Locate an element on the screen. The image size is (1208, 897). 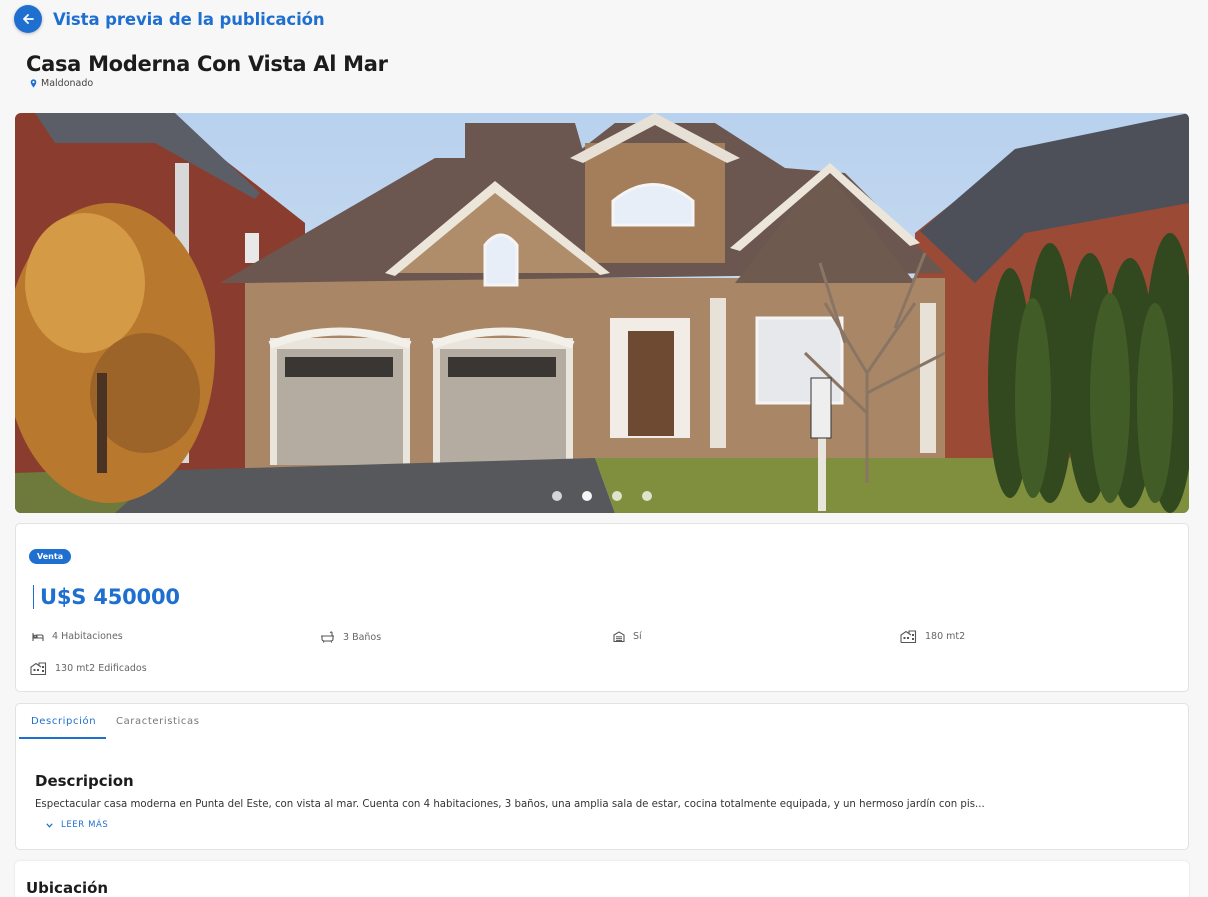
arrow-left-icon is located at coordinates (28, 19).